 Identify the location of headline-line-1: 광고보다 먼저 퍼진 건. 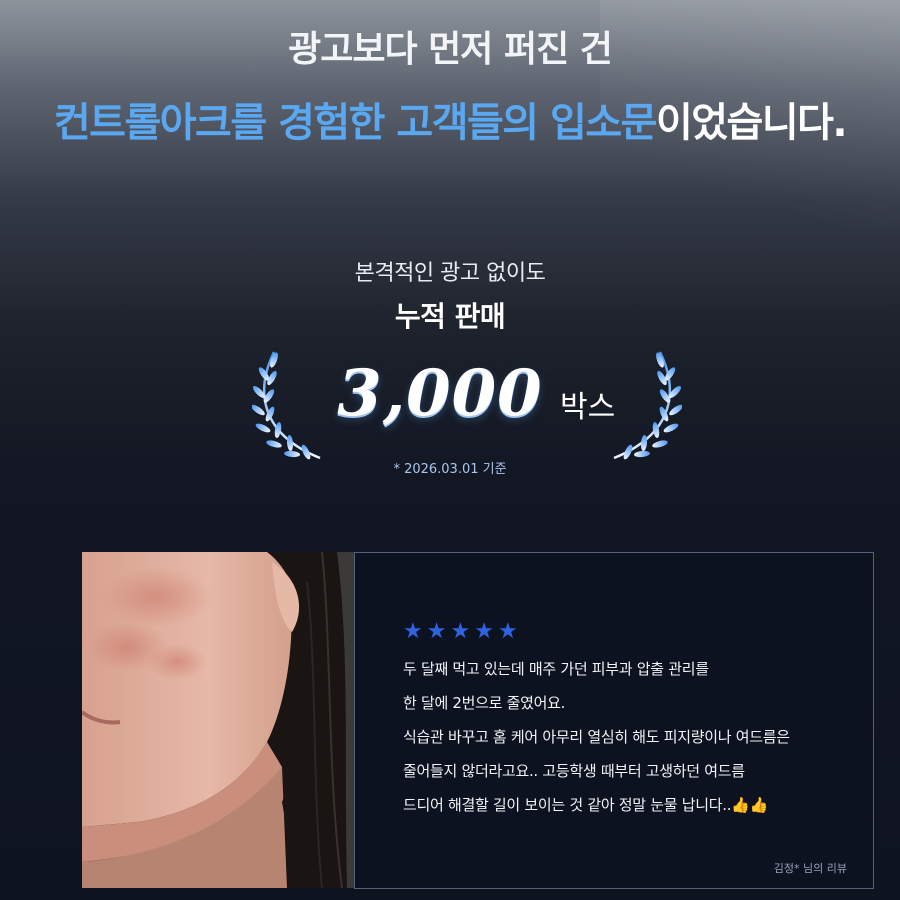
(450, 49).